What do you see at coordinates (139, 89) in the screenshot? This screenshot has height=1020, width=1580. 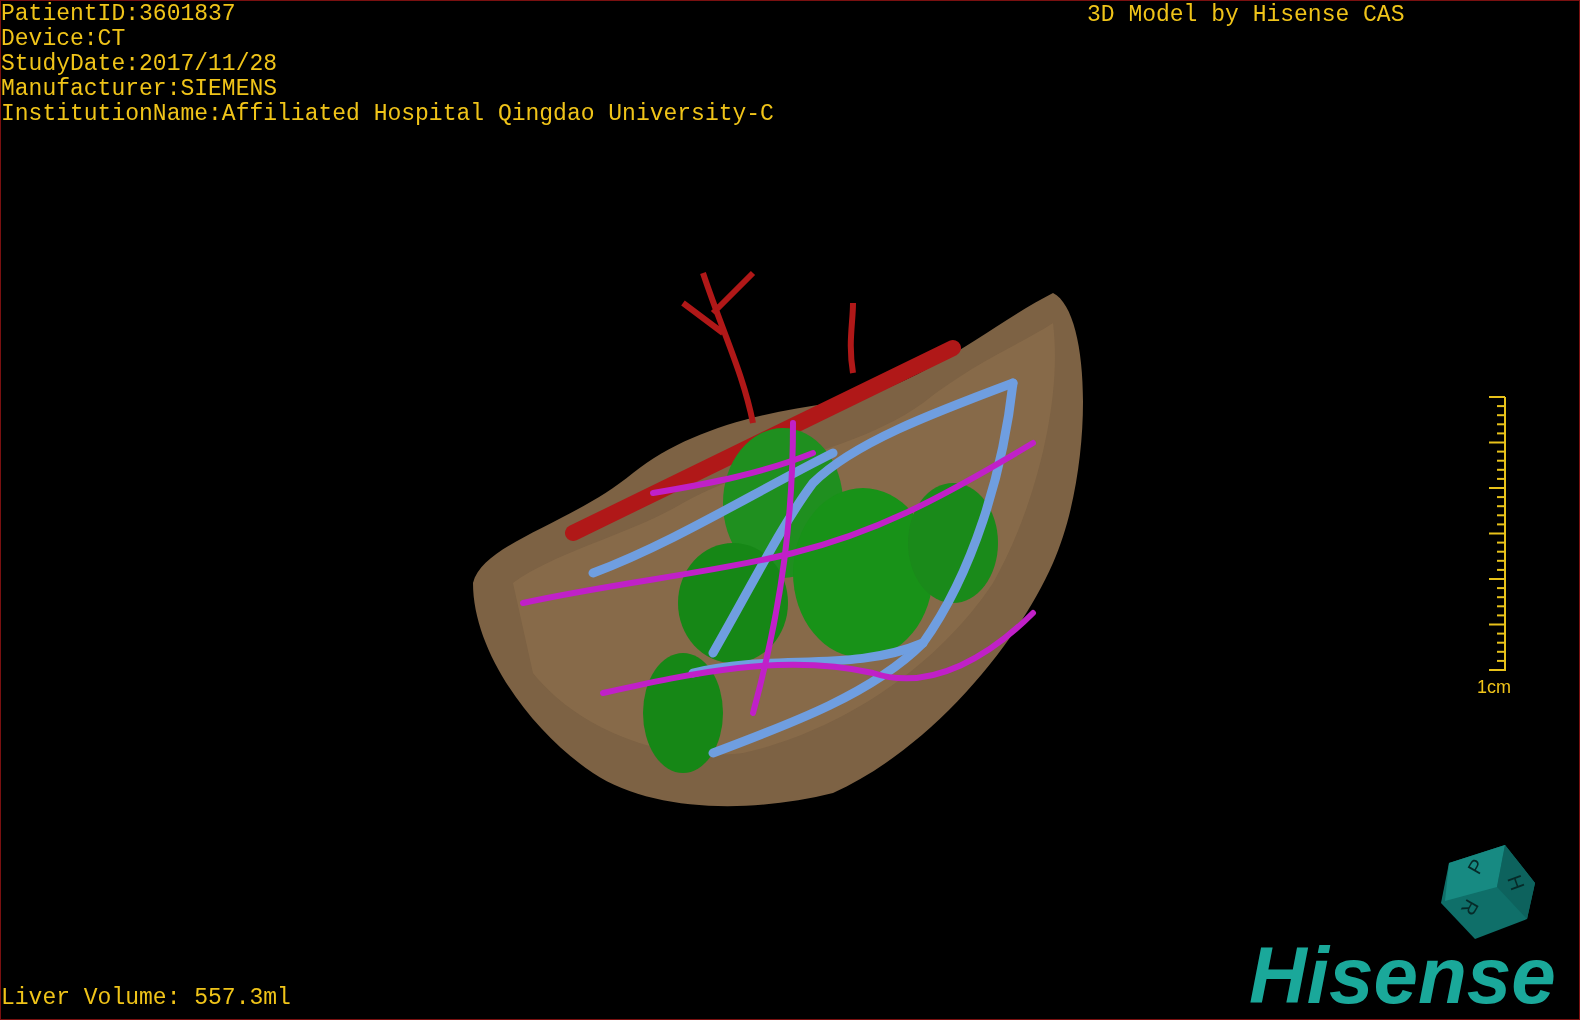 I see `patient-info-text: Manufacturer:SIEMENS` at bounding box center [139, 89].